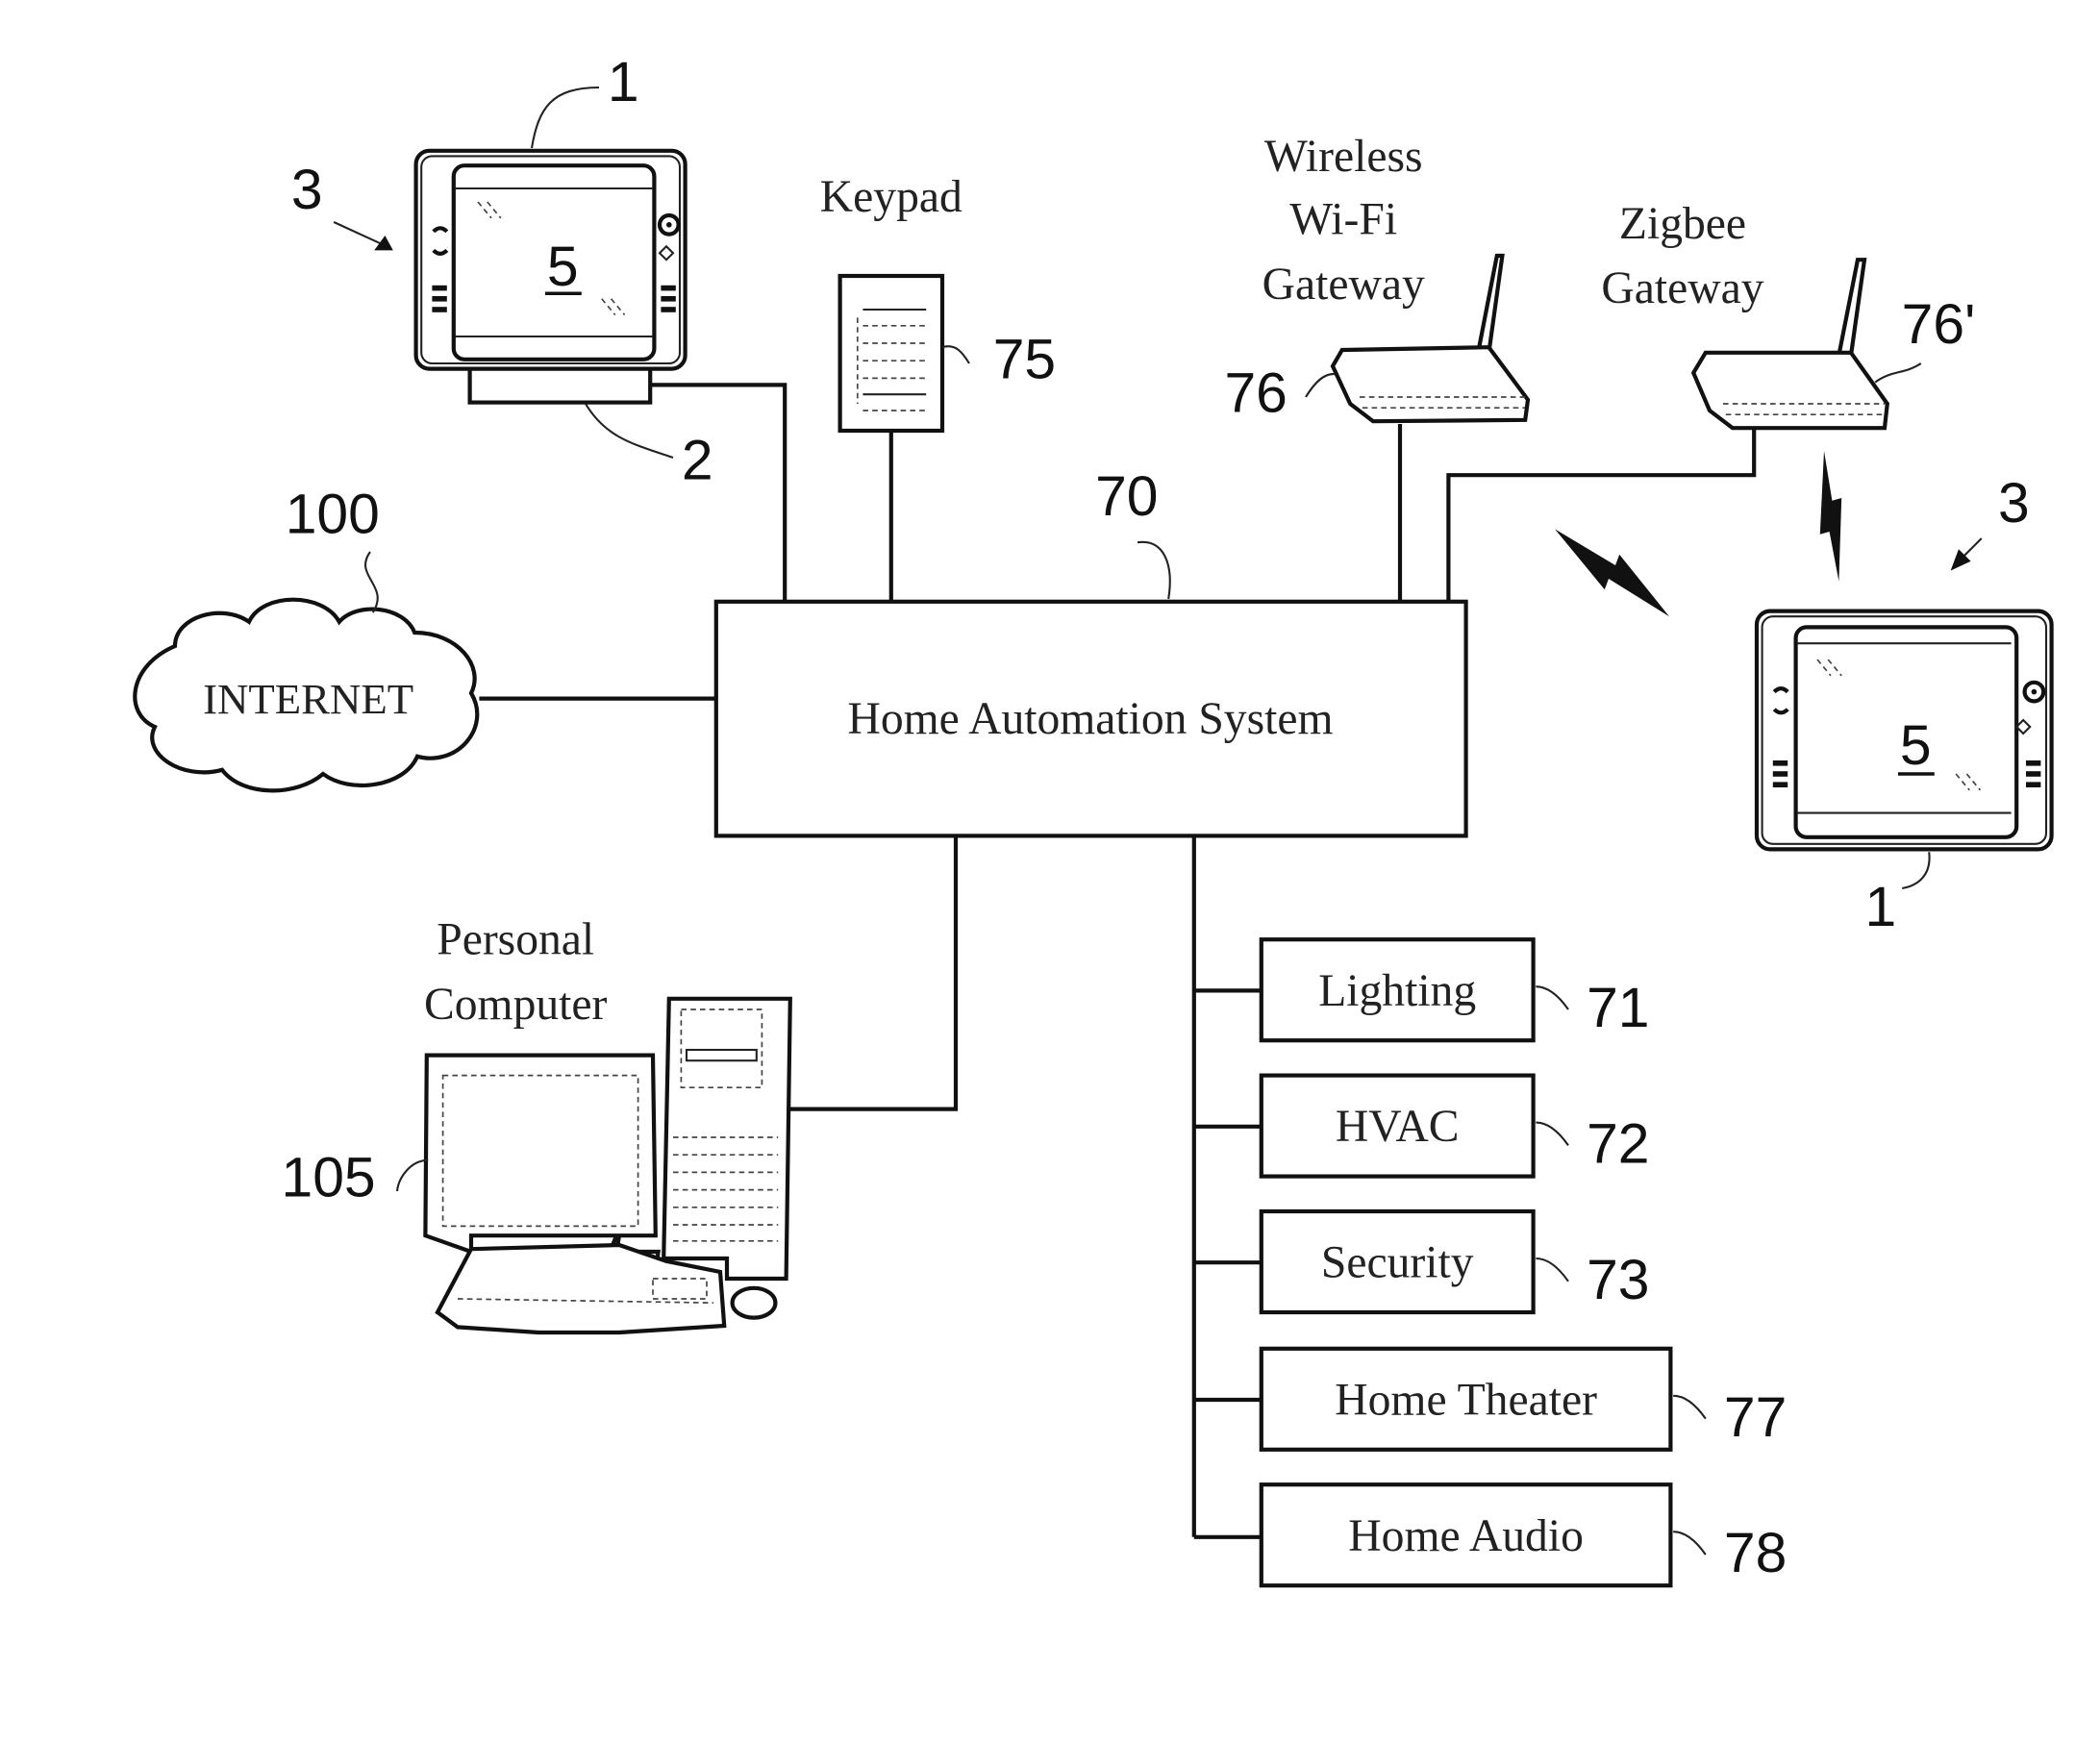  I want to click on dock-ref-2: 2, so click(697, 460).